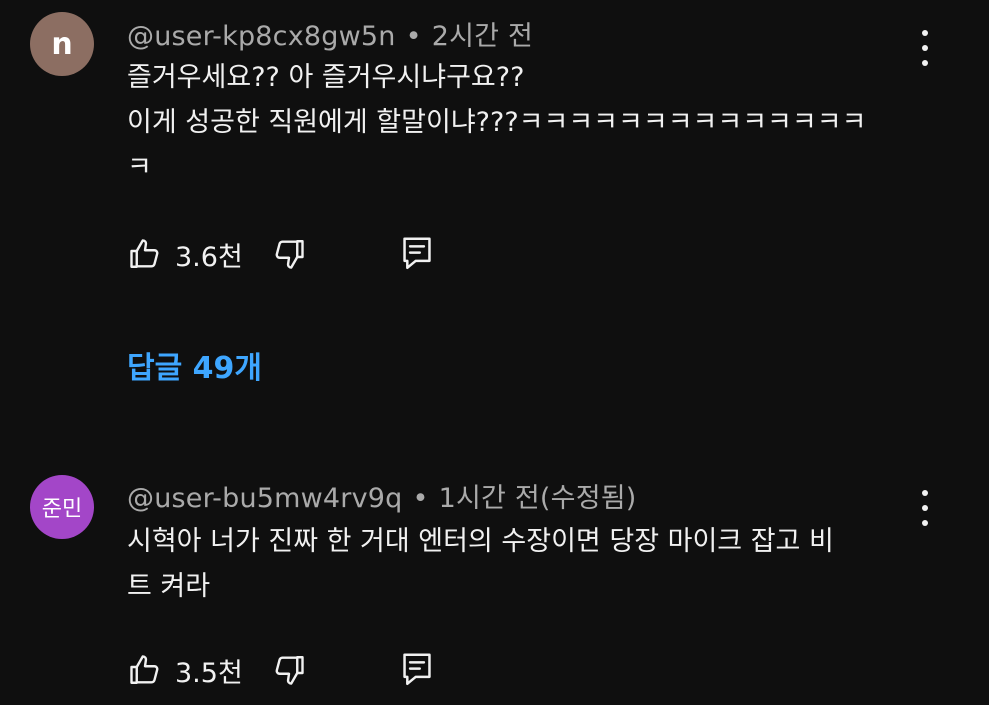 The width and height of the screenshot is (989, 705). Describe the element at coordinates (497, 122) in the screenshot. I see `comment-line: 이게 성공한 직원에게 할말이냐???ㅋㅋㅋㅋㅋㅋㅋㅋㅋㅋㅋㅋㅋㅋ` at that location.